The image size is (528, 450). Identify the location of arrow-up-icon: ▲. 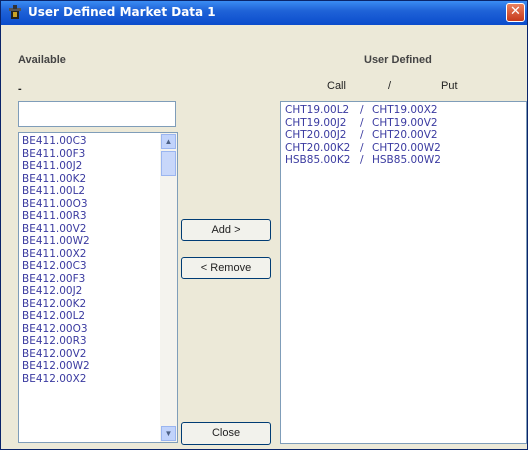
(168, 141).